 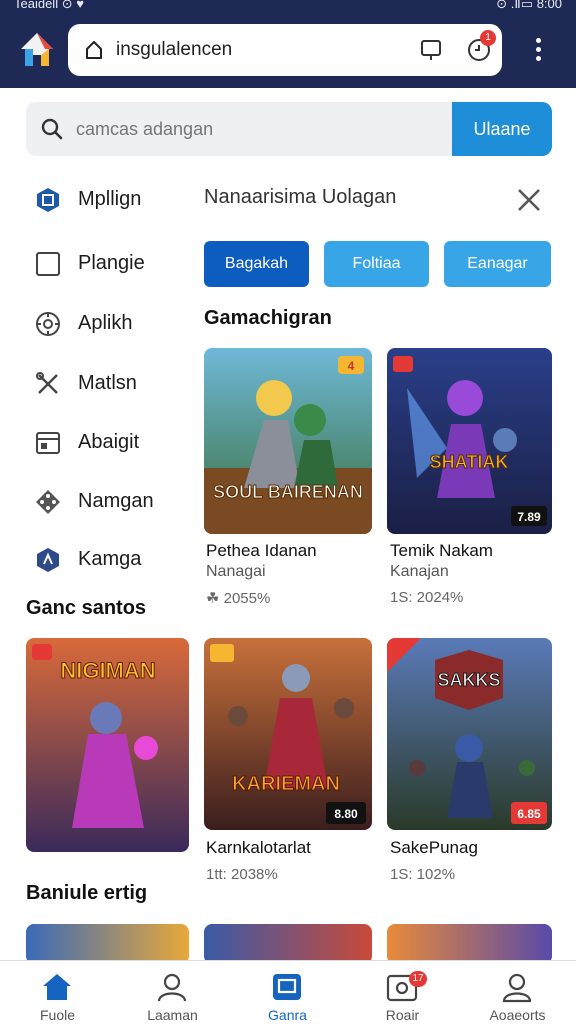 What do you see at coordinates (110, 559) in the screenshot?
I see `sidebar-item-label: Kamga` at bounding box center [110, 559].